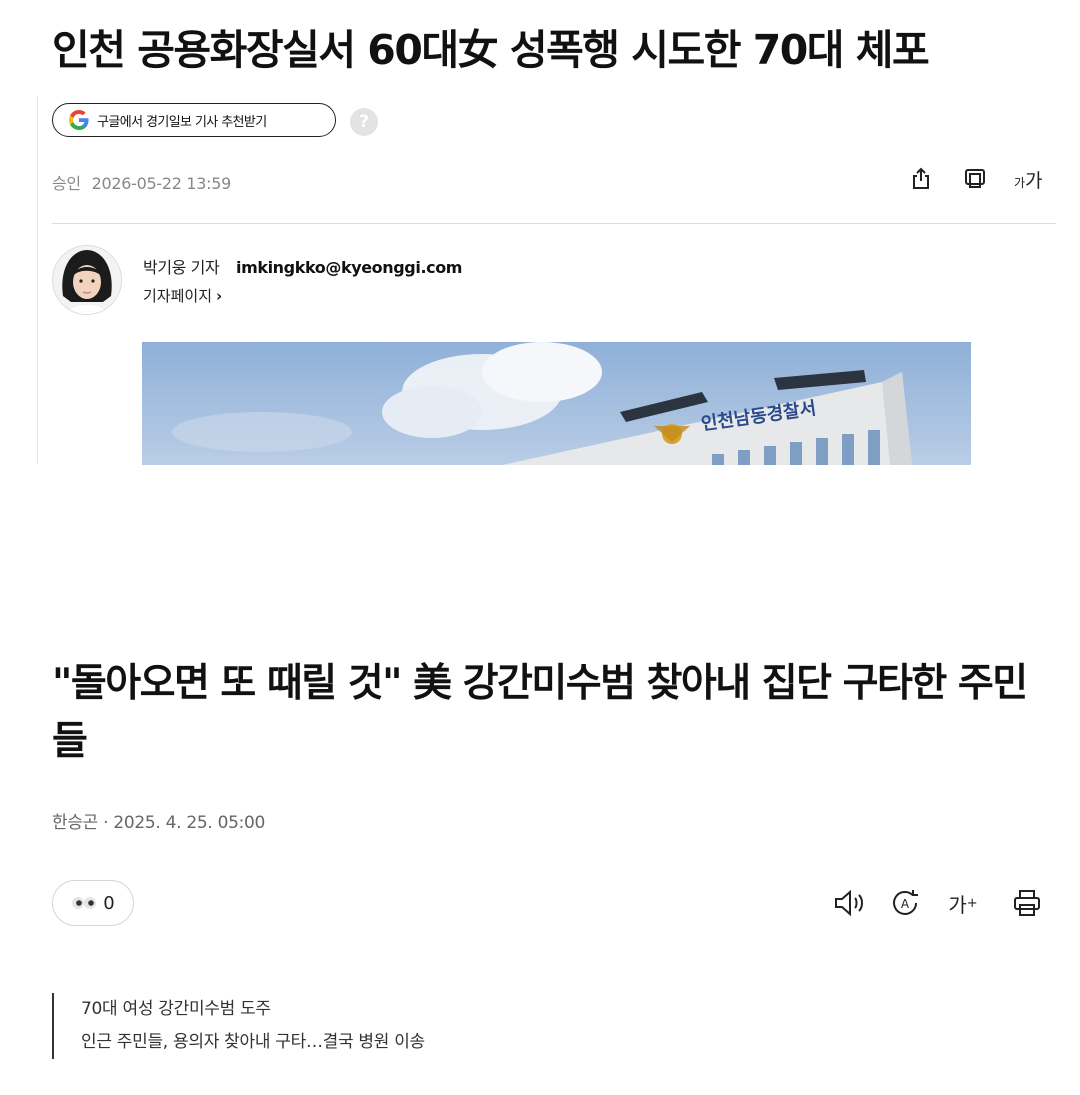  Describe the element at coordinates (176, 1009) in the screenshot. I see `summary-line: 70대 여성 강간미수범 도주` at that location.